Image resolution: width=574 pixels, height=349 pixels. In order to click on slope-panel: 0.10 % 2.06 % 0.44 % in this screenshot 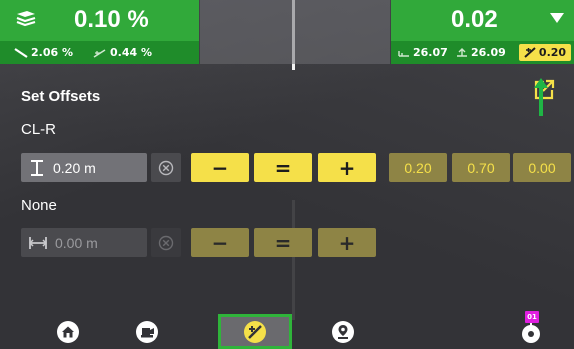, I will do `click(99, 32)`.